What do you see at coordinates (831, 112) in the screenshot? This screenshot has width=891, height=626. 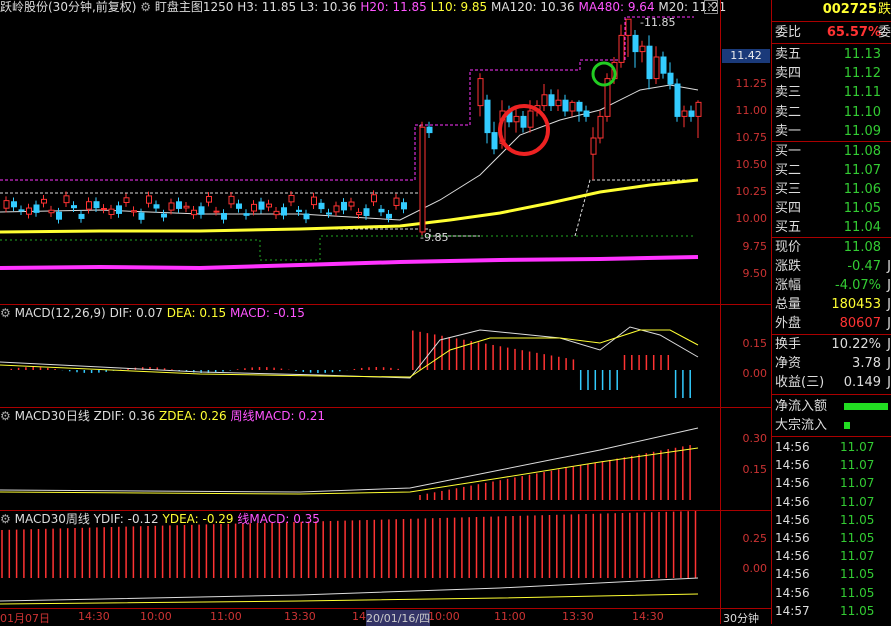 I see `ask-row: 卖二 11.10` at bounding box center [831, 112].